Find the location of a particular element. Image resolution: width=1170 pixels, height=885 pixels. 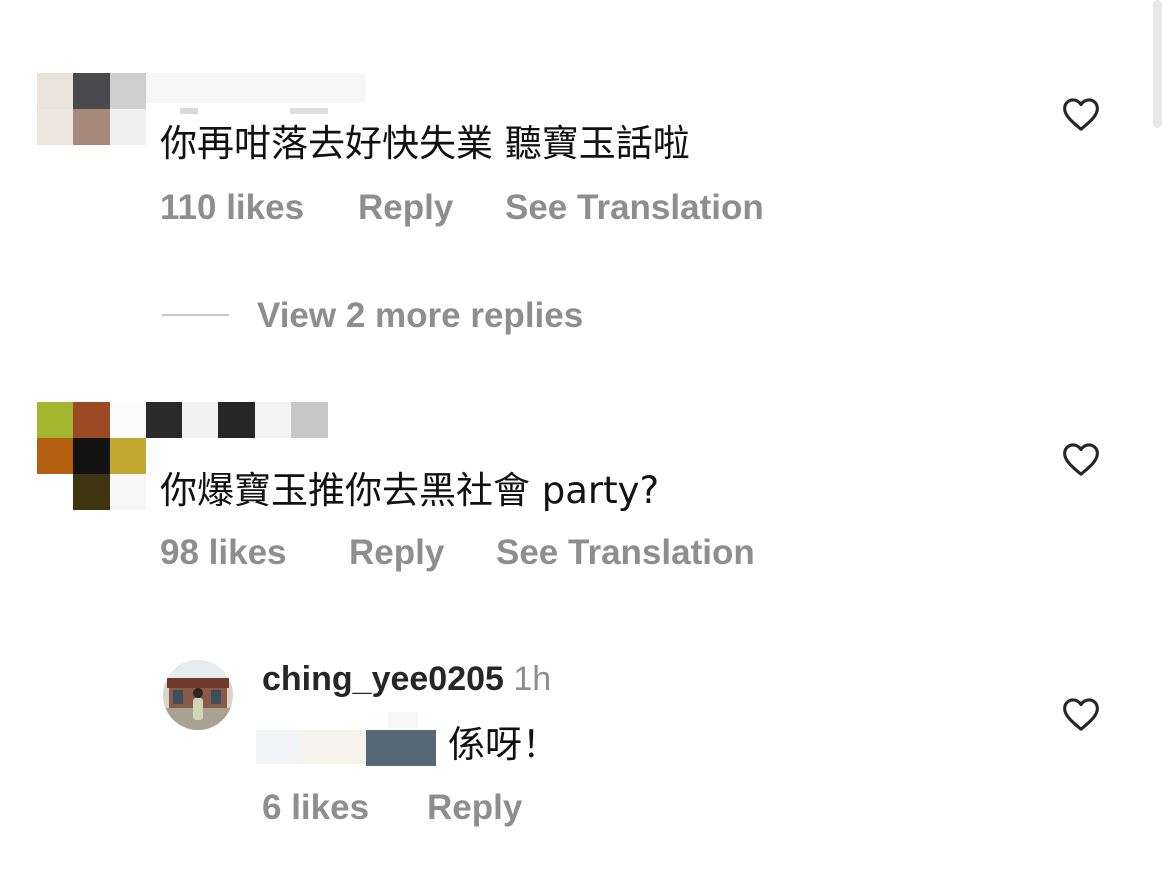

username: ching_yee0205 is located at coordinates (383, 679).